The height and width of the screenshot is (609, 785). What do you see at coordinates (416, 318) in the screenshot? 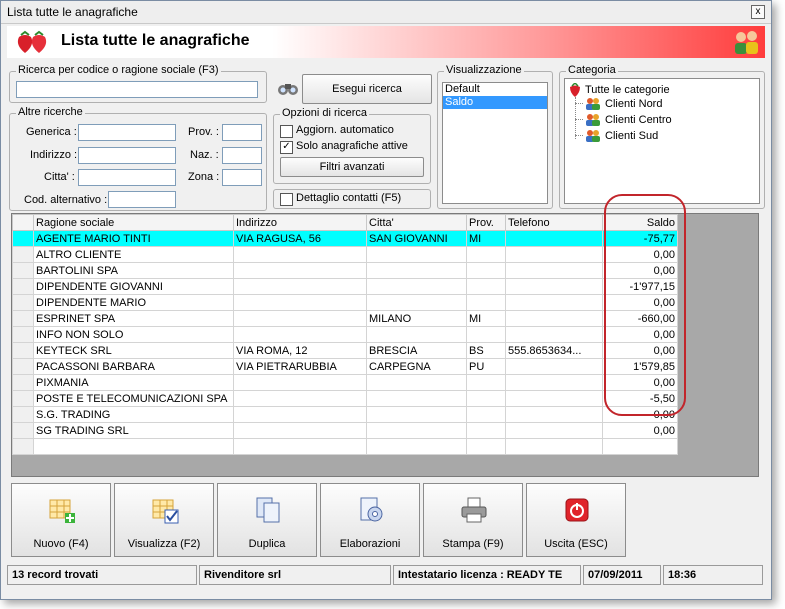
I see `cell-city: MILANO` at bounding box center [416, 318].